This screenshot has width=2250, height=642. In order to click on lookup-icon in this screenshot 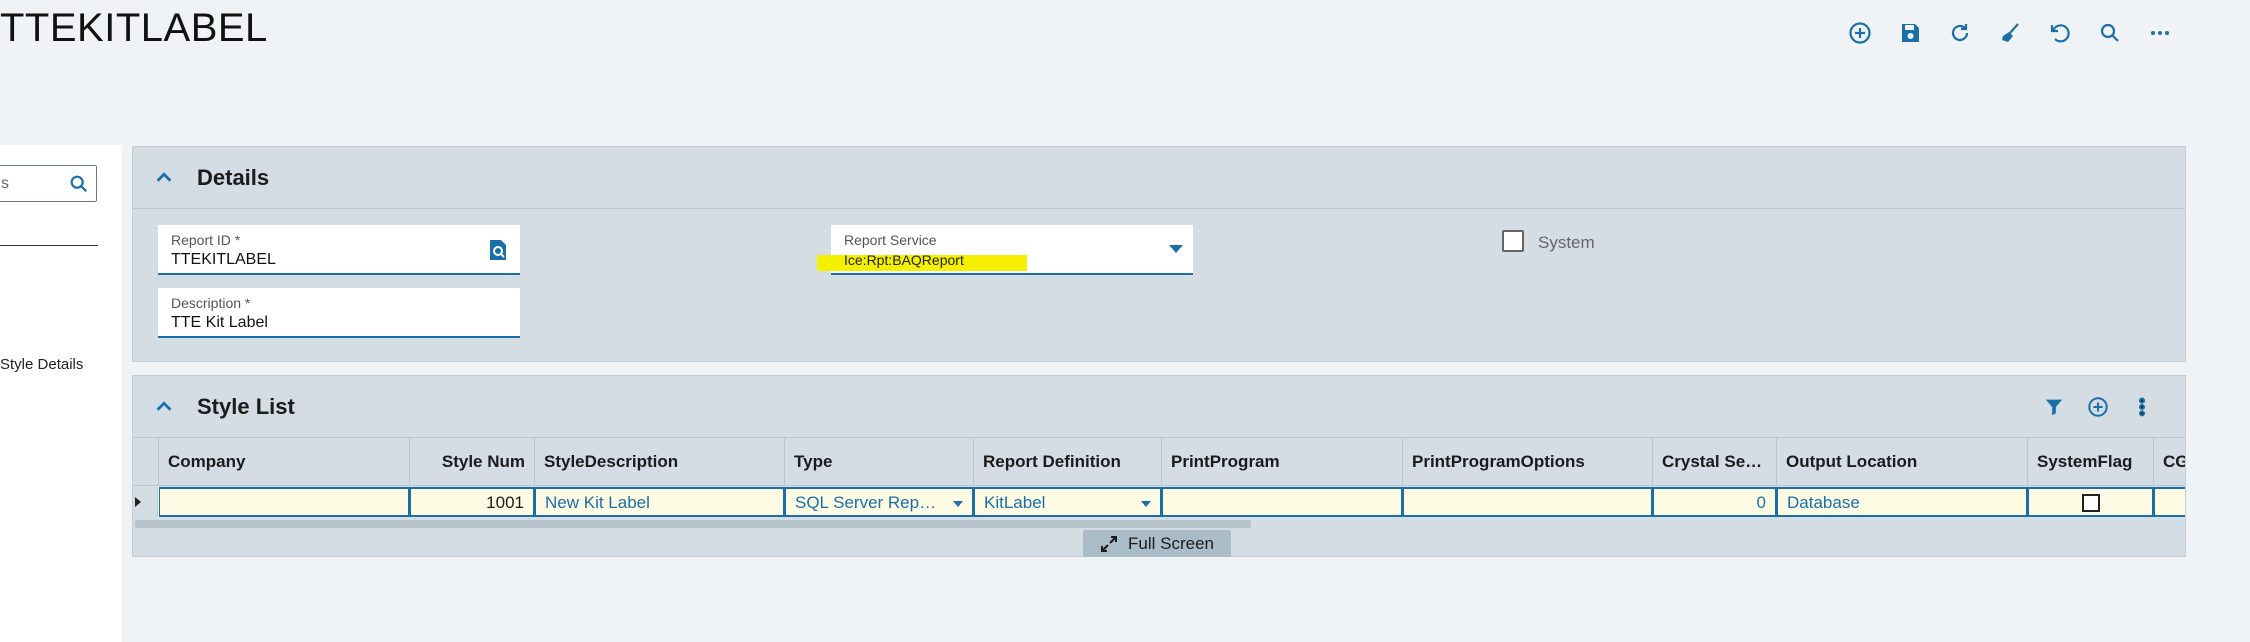, I will do `click(498, 250)`.